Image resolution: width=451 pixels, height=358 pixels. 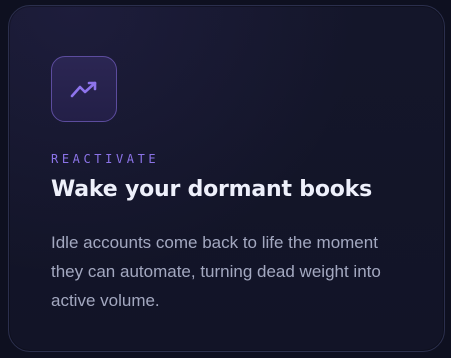 What do you see at coordinates (211, 189) in the screenshot?
I see `card-title: Wake your dormant books` at bounding box center [211, 189].